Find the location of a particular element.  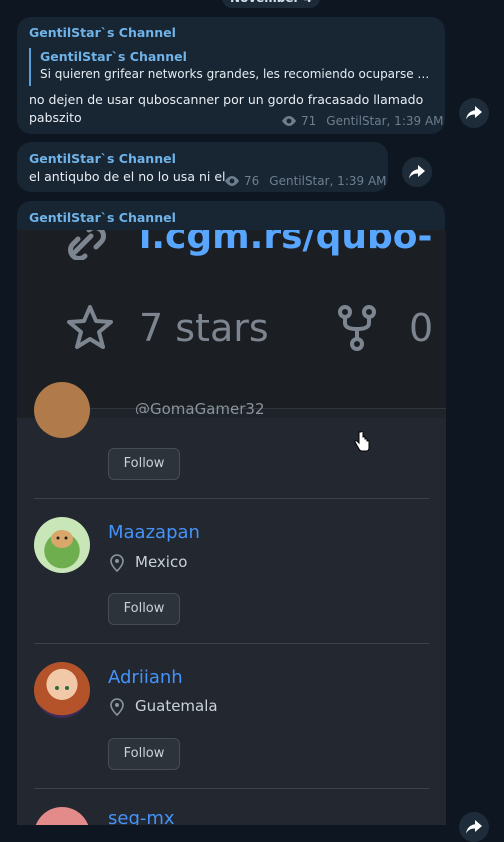

quote-sender: GentilStar`s Channel is located at coordinates (113, 56).